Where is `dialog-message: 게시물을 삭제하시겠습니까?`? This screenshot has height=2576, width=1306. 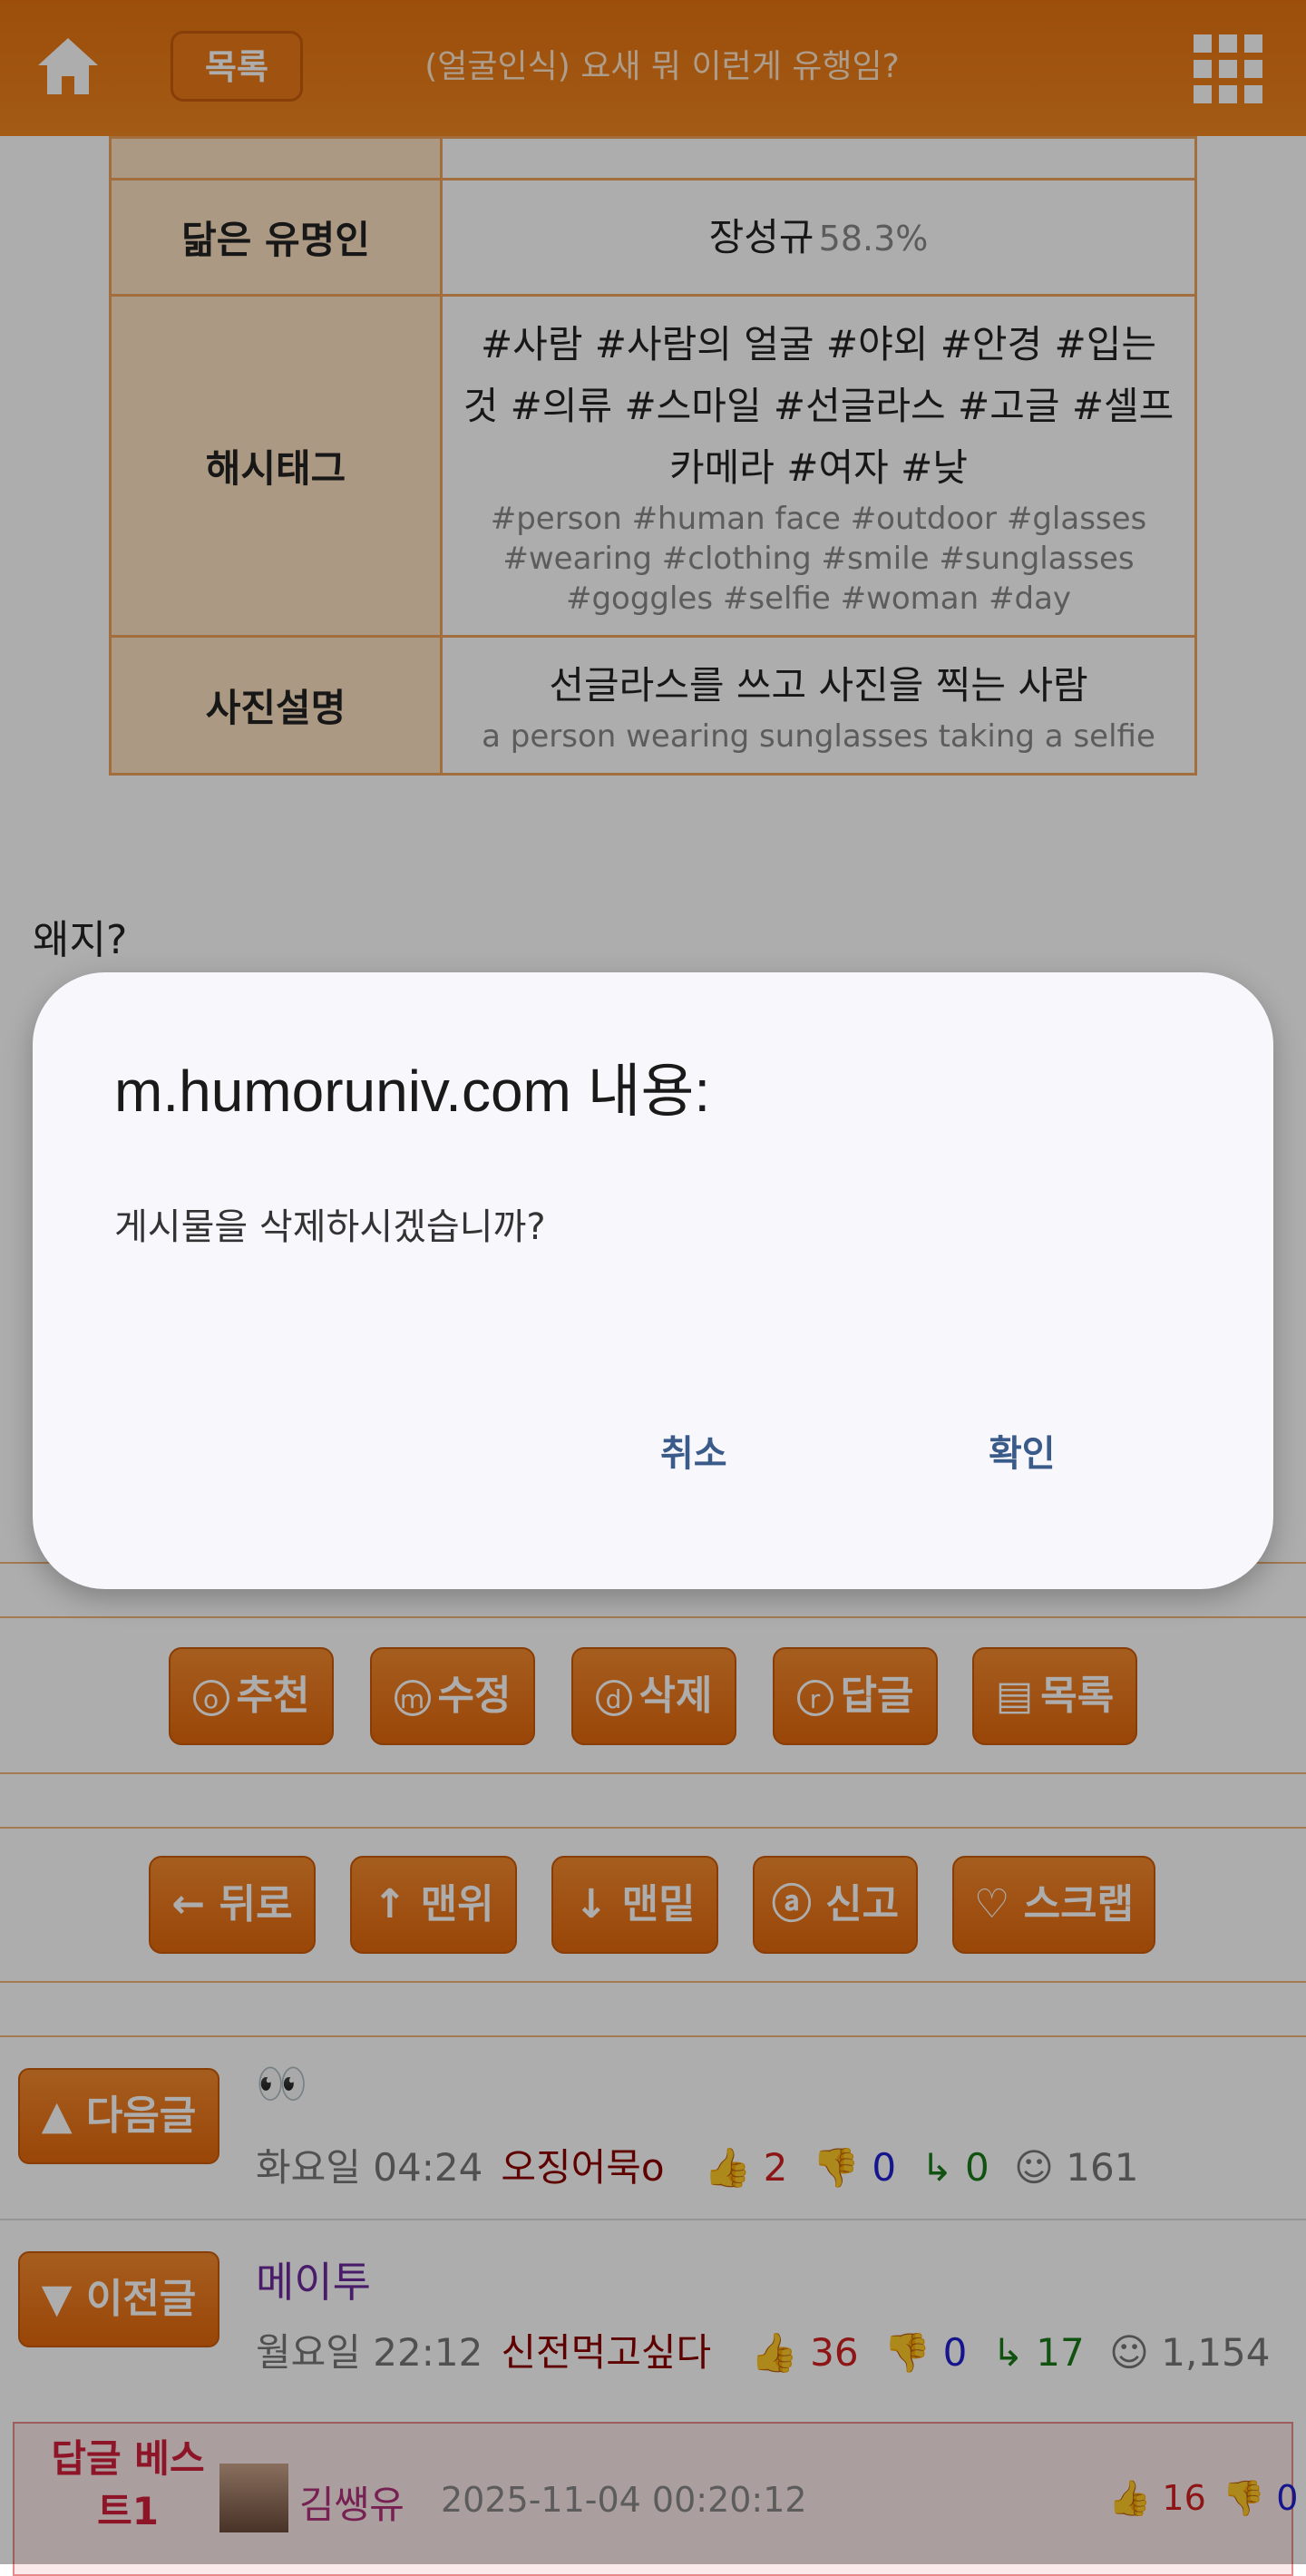 dialog-message: 게시물을 삭제하시겠습니까? is located at coordinates (330, 1227).